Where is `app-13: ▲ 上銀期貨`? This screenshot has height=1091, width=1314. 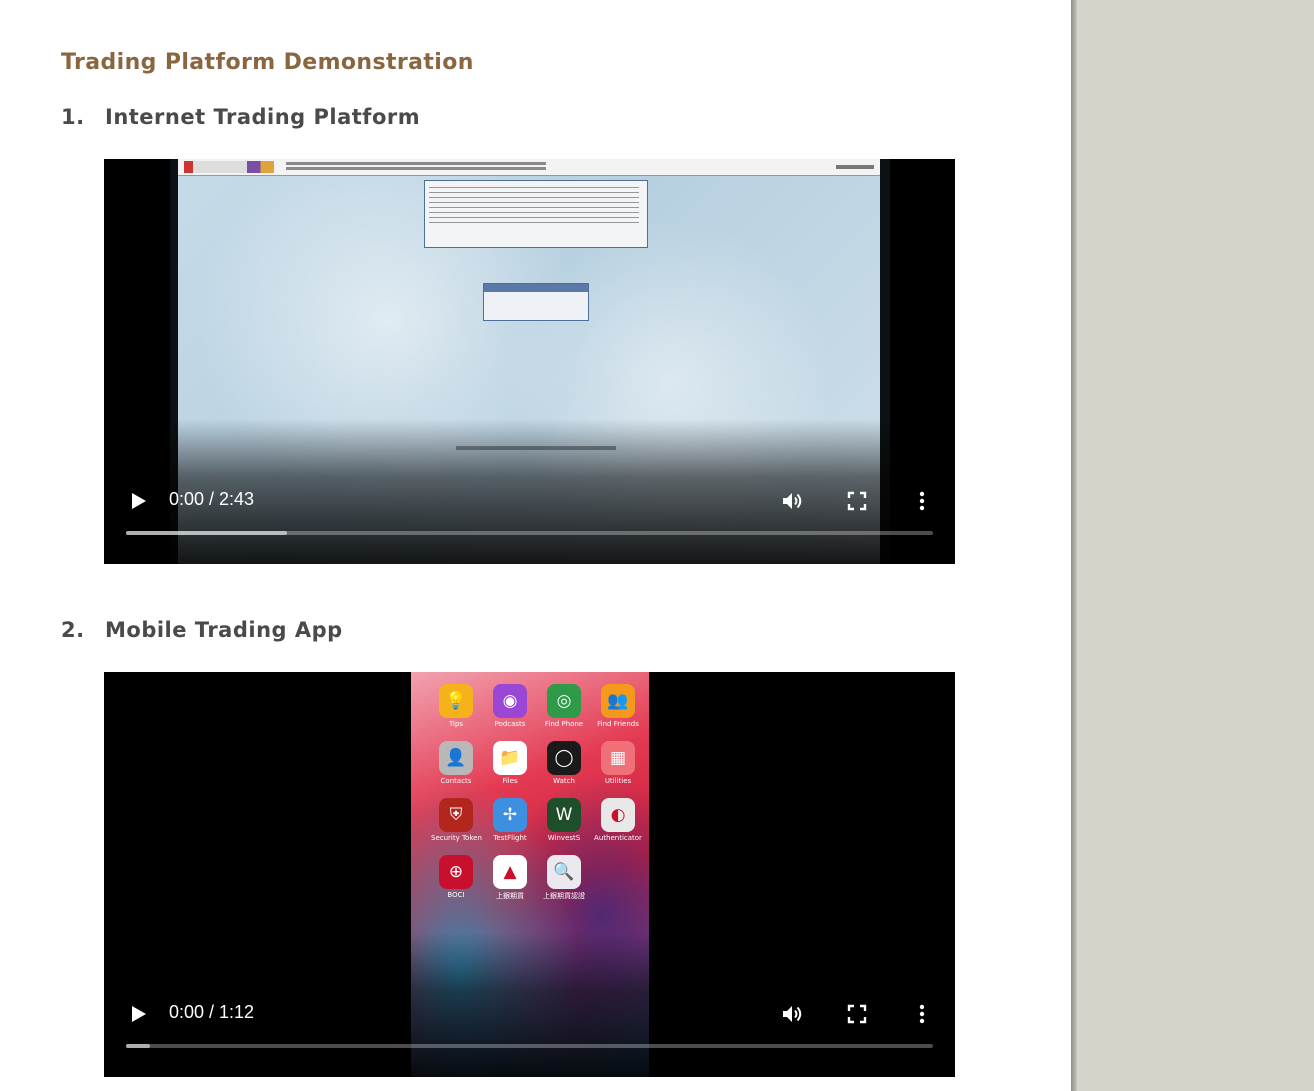 app-13: ▲ 上銀期貨 is located at coordinates (510, 878).